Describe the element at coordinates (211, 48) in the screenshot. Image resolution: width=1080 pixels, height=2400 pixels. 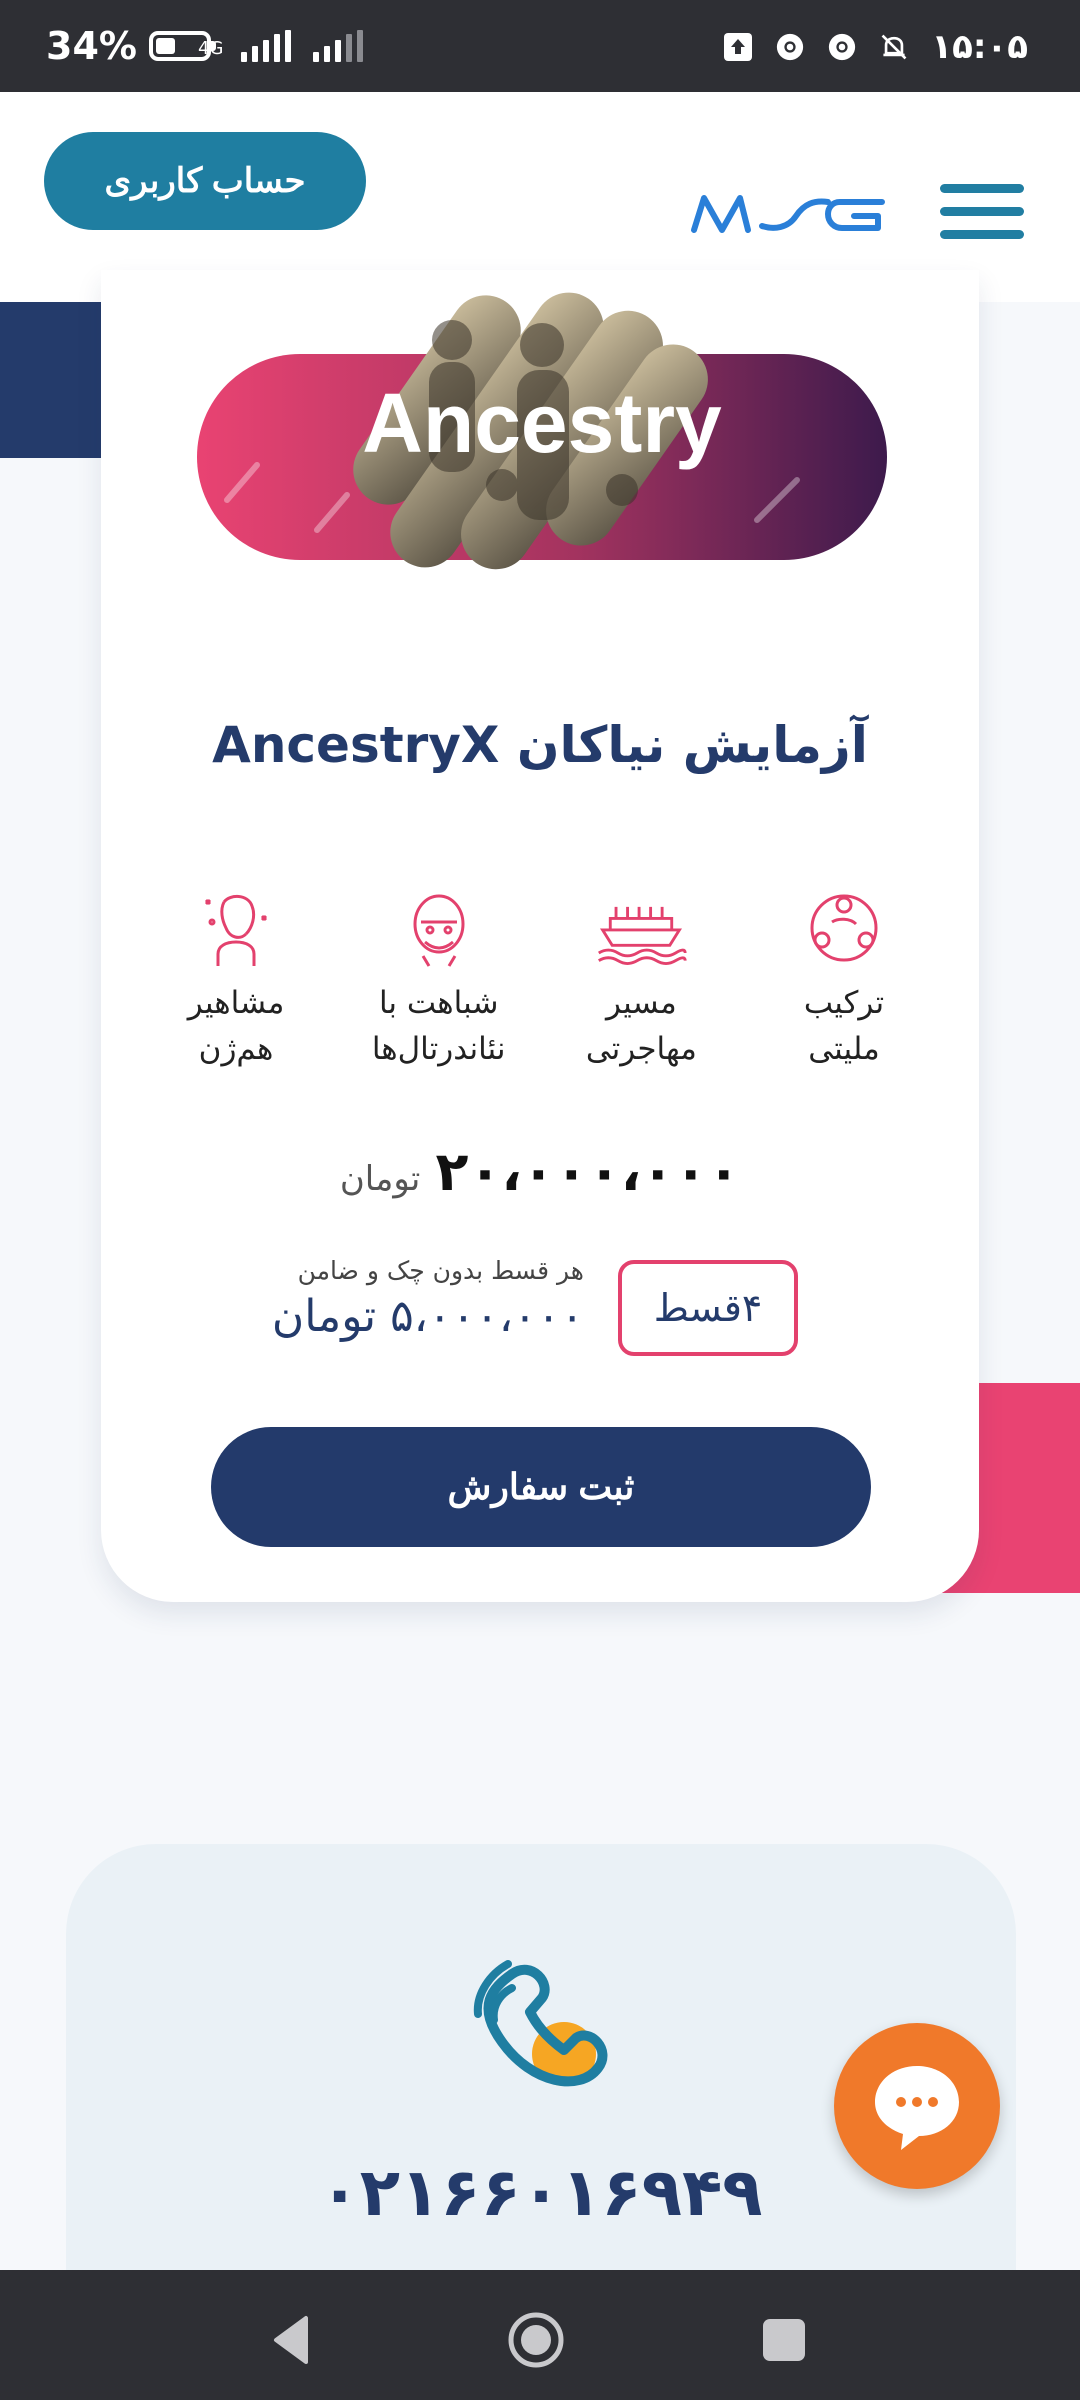
I see `network-type-label: 4G` at that location.